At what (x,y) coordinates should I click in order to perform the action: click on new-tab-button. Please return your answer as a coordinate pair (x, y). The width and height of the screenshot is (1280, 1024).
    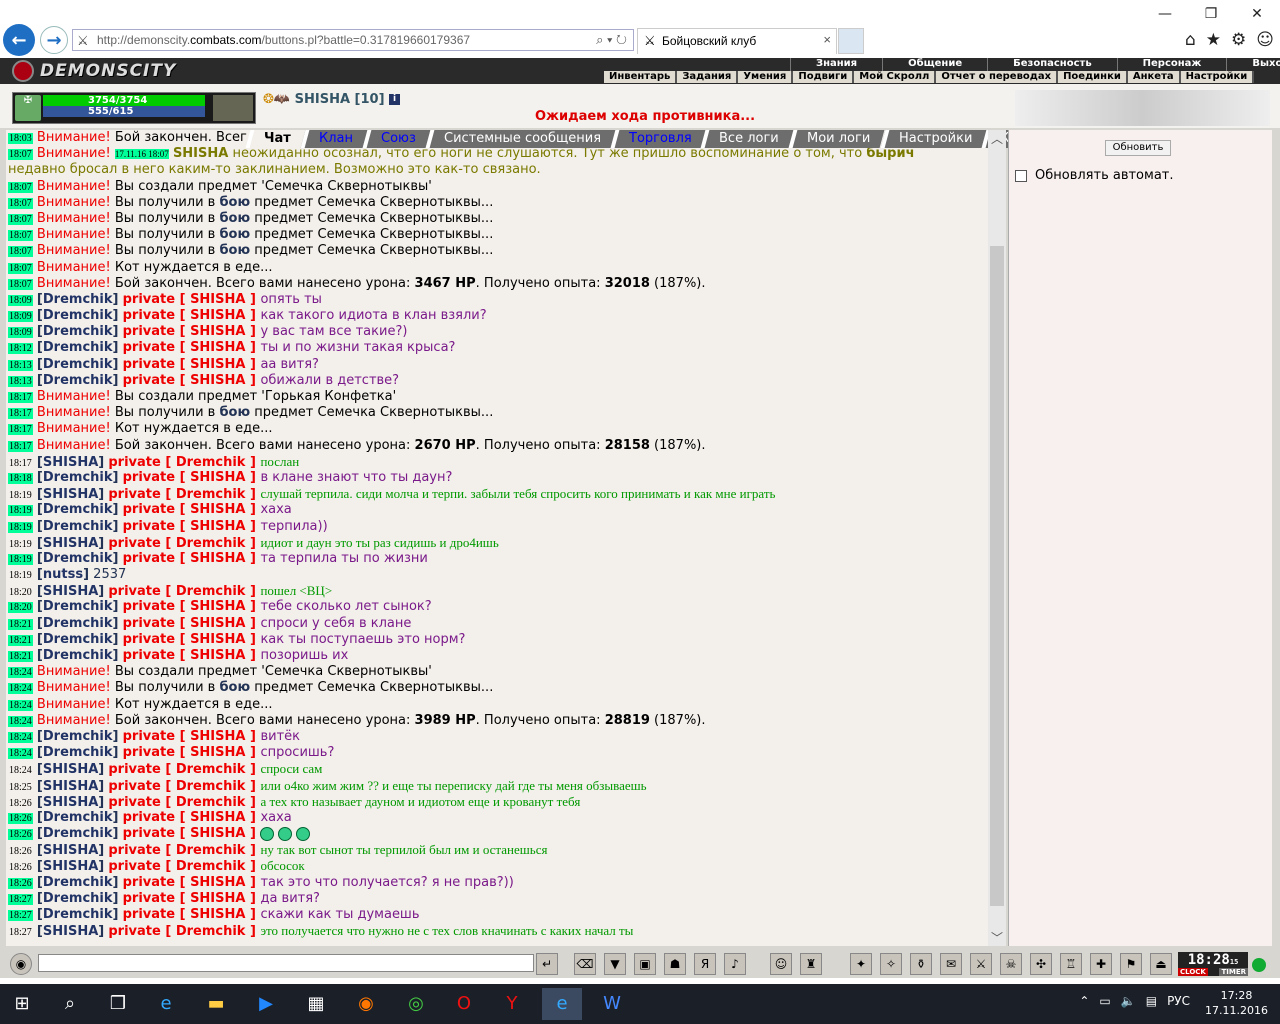
    Looking at the image, I should click on (851, 41).